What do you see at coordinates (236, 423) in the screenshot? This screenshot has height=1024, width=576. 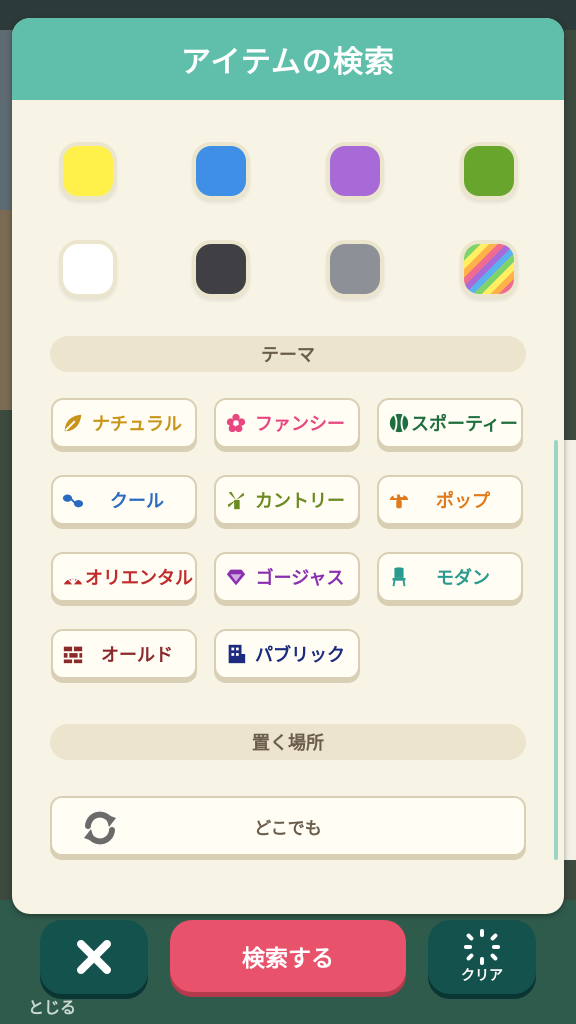 I see `flower-icon` at bounding box center [236, 423].